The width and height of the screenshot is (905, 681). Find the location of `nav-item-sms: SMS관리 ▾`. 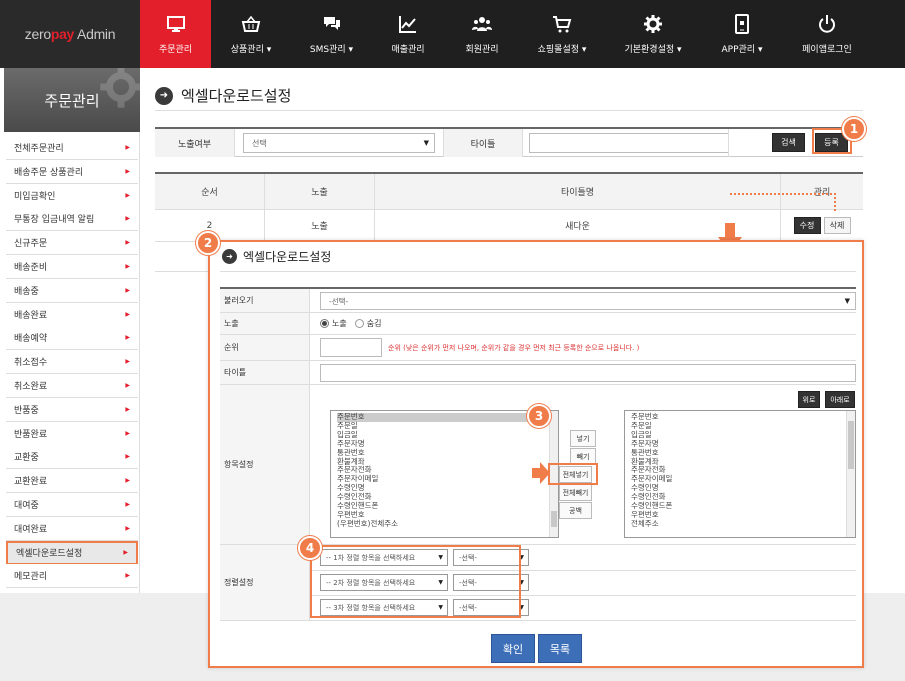

nav-item-sms: SMS관리 ▾ is located at coordinates (331, 34).